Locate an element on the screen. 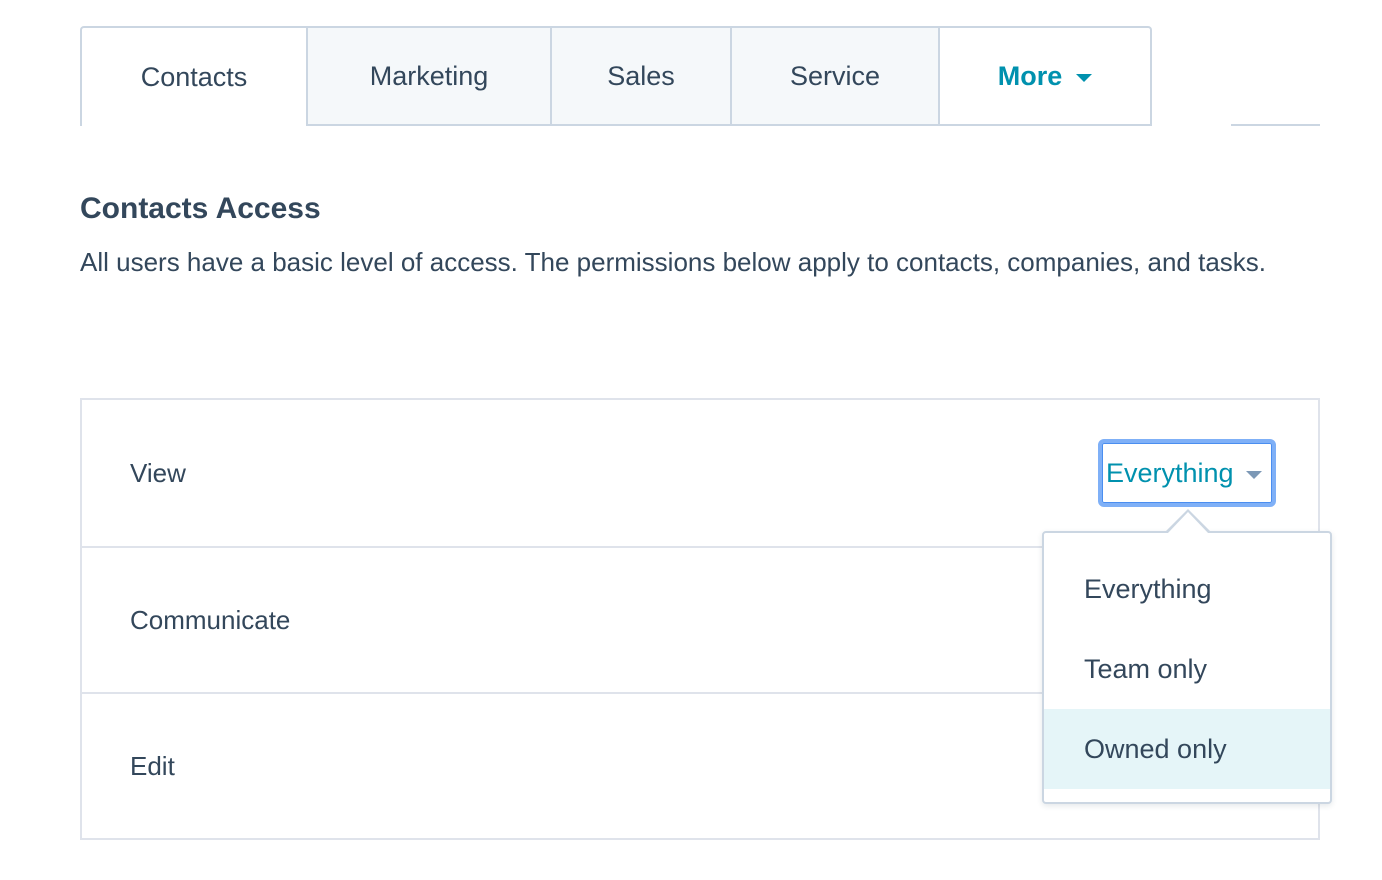 The width and height of the screenshot is (1382, 880). tab-sales-label: Sales is located at coordinates (641, 75).